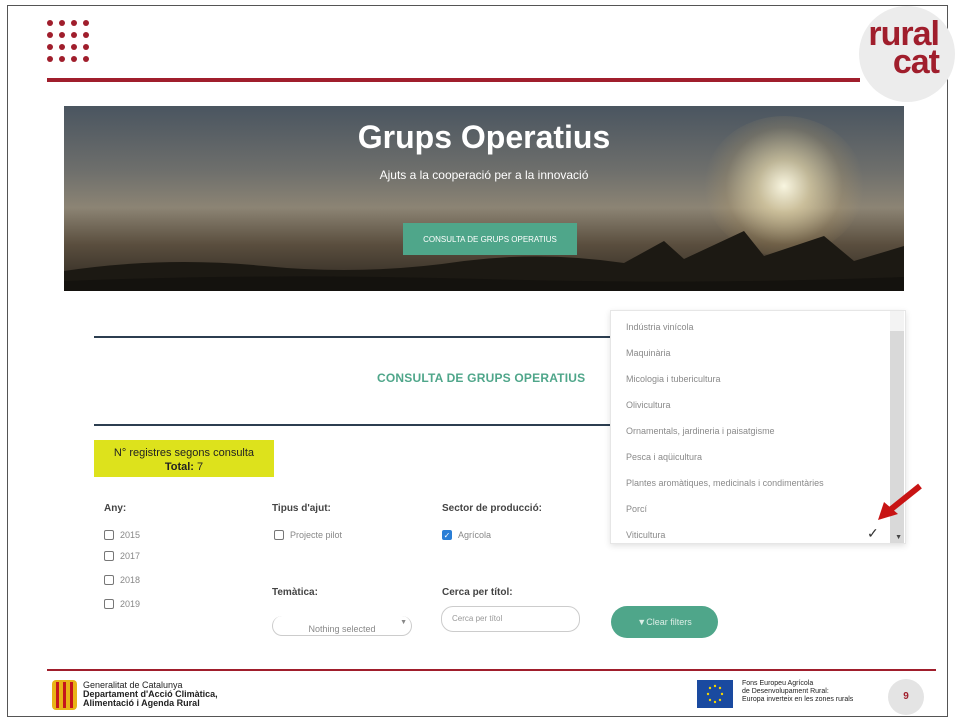 The width and height of the screenshot is (955, 722). I want to click on ruralcat-logo: rural cat, so click(907, 54).